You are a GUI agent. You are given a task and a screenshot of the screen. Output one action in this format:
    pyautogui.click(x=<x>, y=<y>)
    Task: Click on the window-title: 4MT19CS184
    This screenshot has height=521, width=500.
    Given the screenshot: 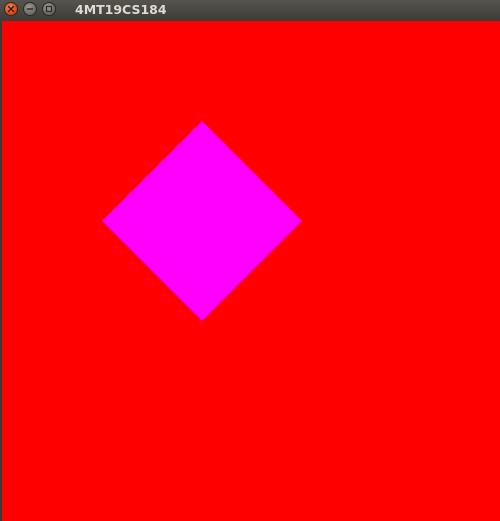 What is the action you would take?
    pyautogui.click(x=121, y=9)
    